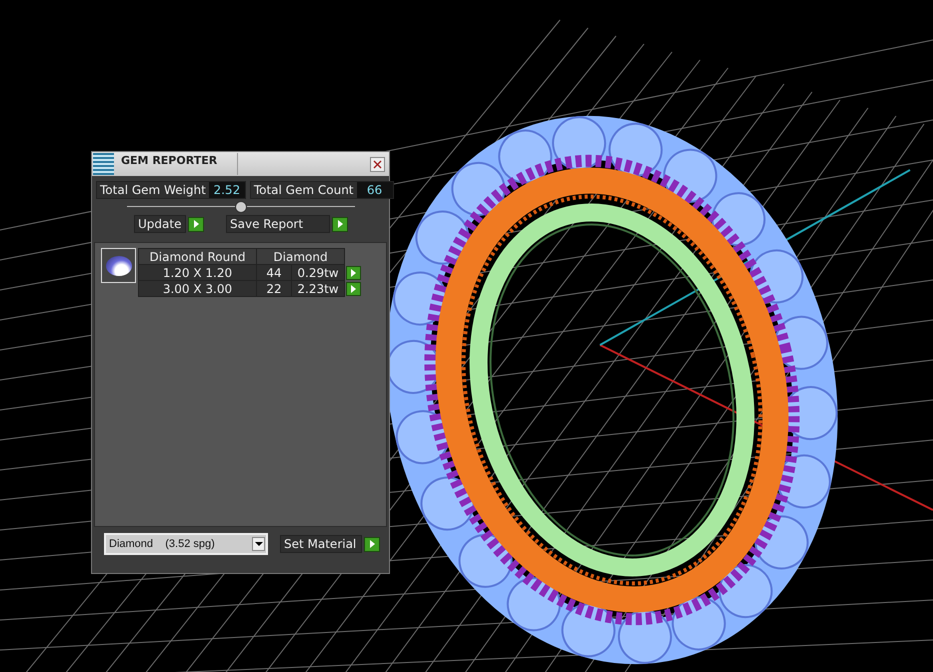 Image resolution: width=933 pixels, height=672 pixels. What do you see at coordinates (318, 288) in the screenshot?
I see `table-cell: 2.23tw` at bounding box center [318, 288].